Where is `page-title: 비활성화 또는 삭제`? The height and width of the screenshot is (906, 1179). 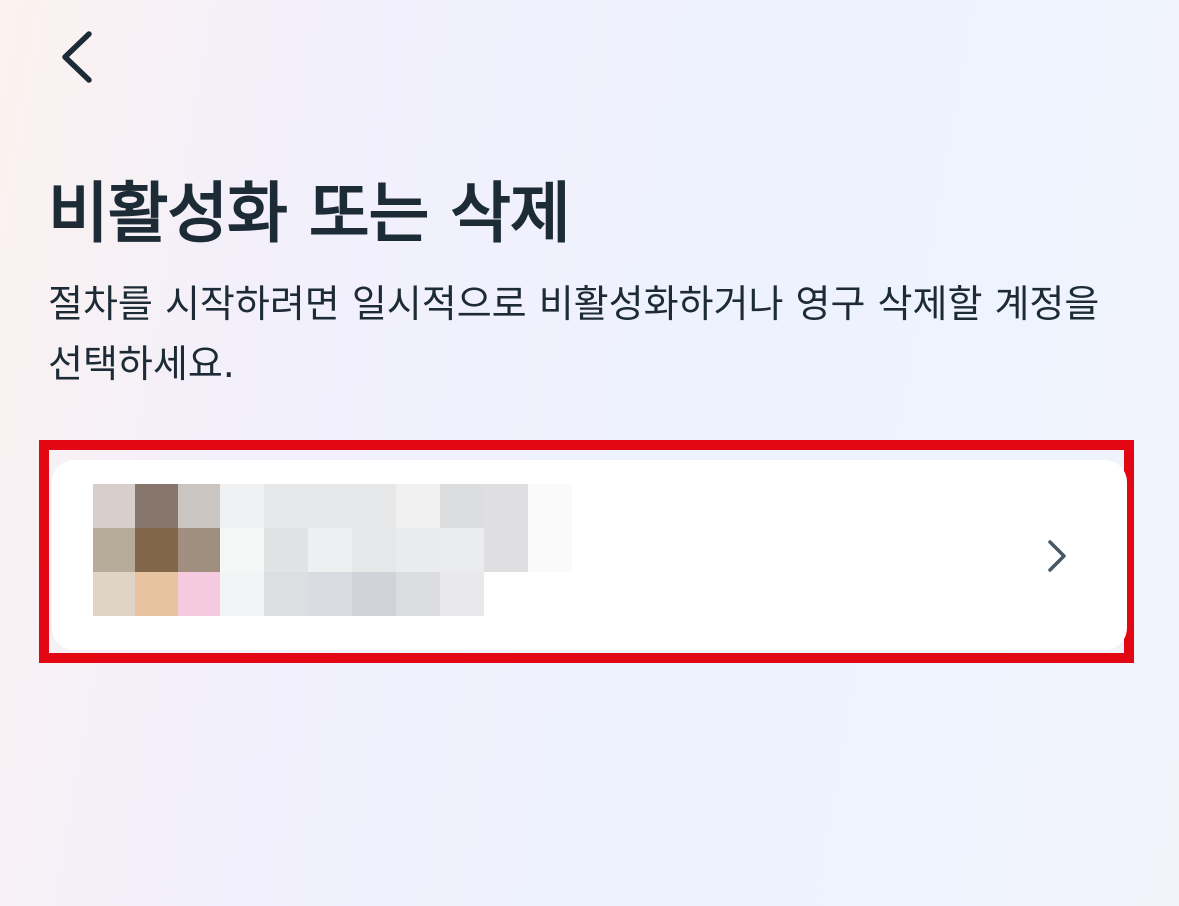
page-title: 비활성화 또는 삭제 is located at coordinates (309, 213).